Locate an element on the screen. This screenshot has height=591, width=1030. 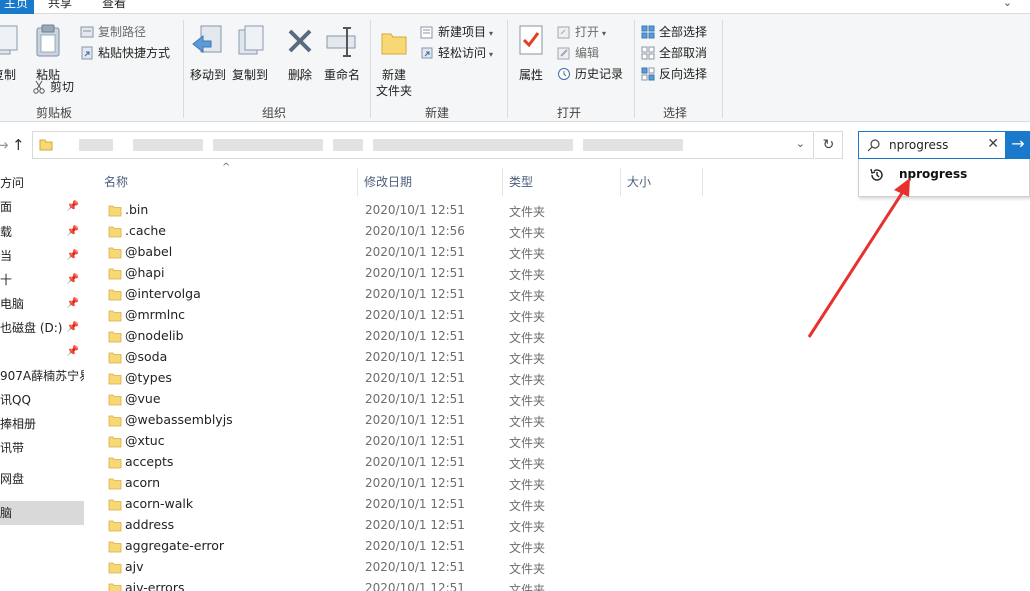
search-box: ✕ is located at coordinates (932, 145).